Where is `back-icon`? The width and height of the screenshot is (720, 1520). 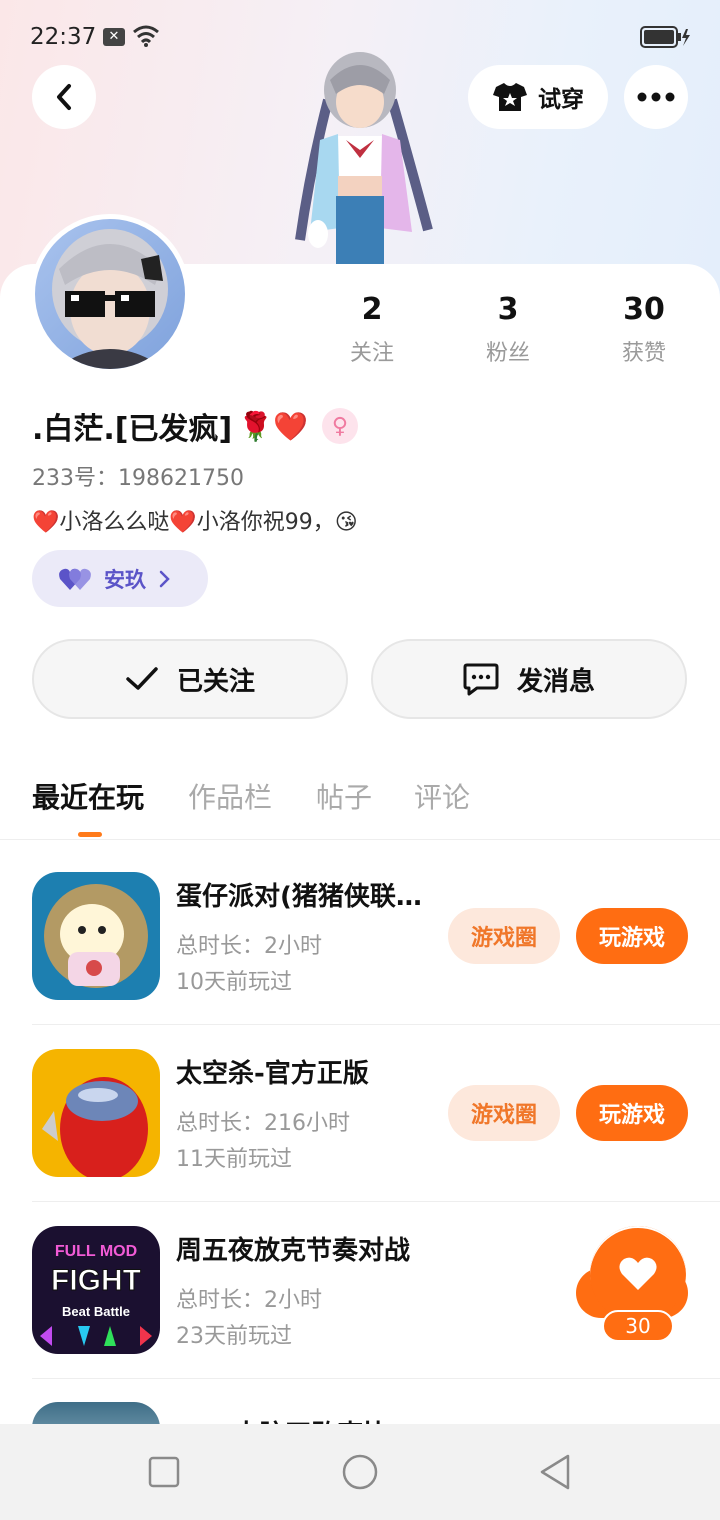 back-icon is located at coordinates (64, 97).